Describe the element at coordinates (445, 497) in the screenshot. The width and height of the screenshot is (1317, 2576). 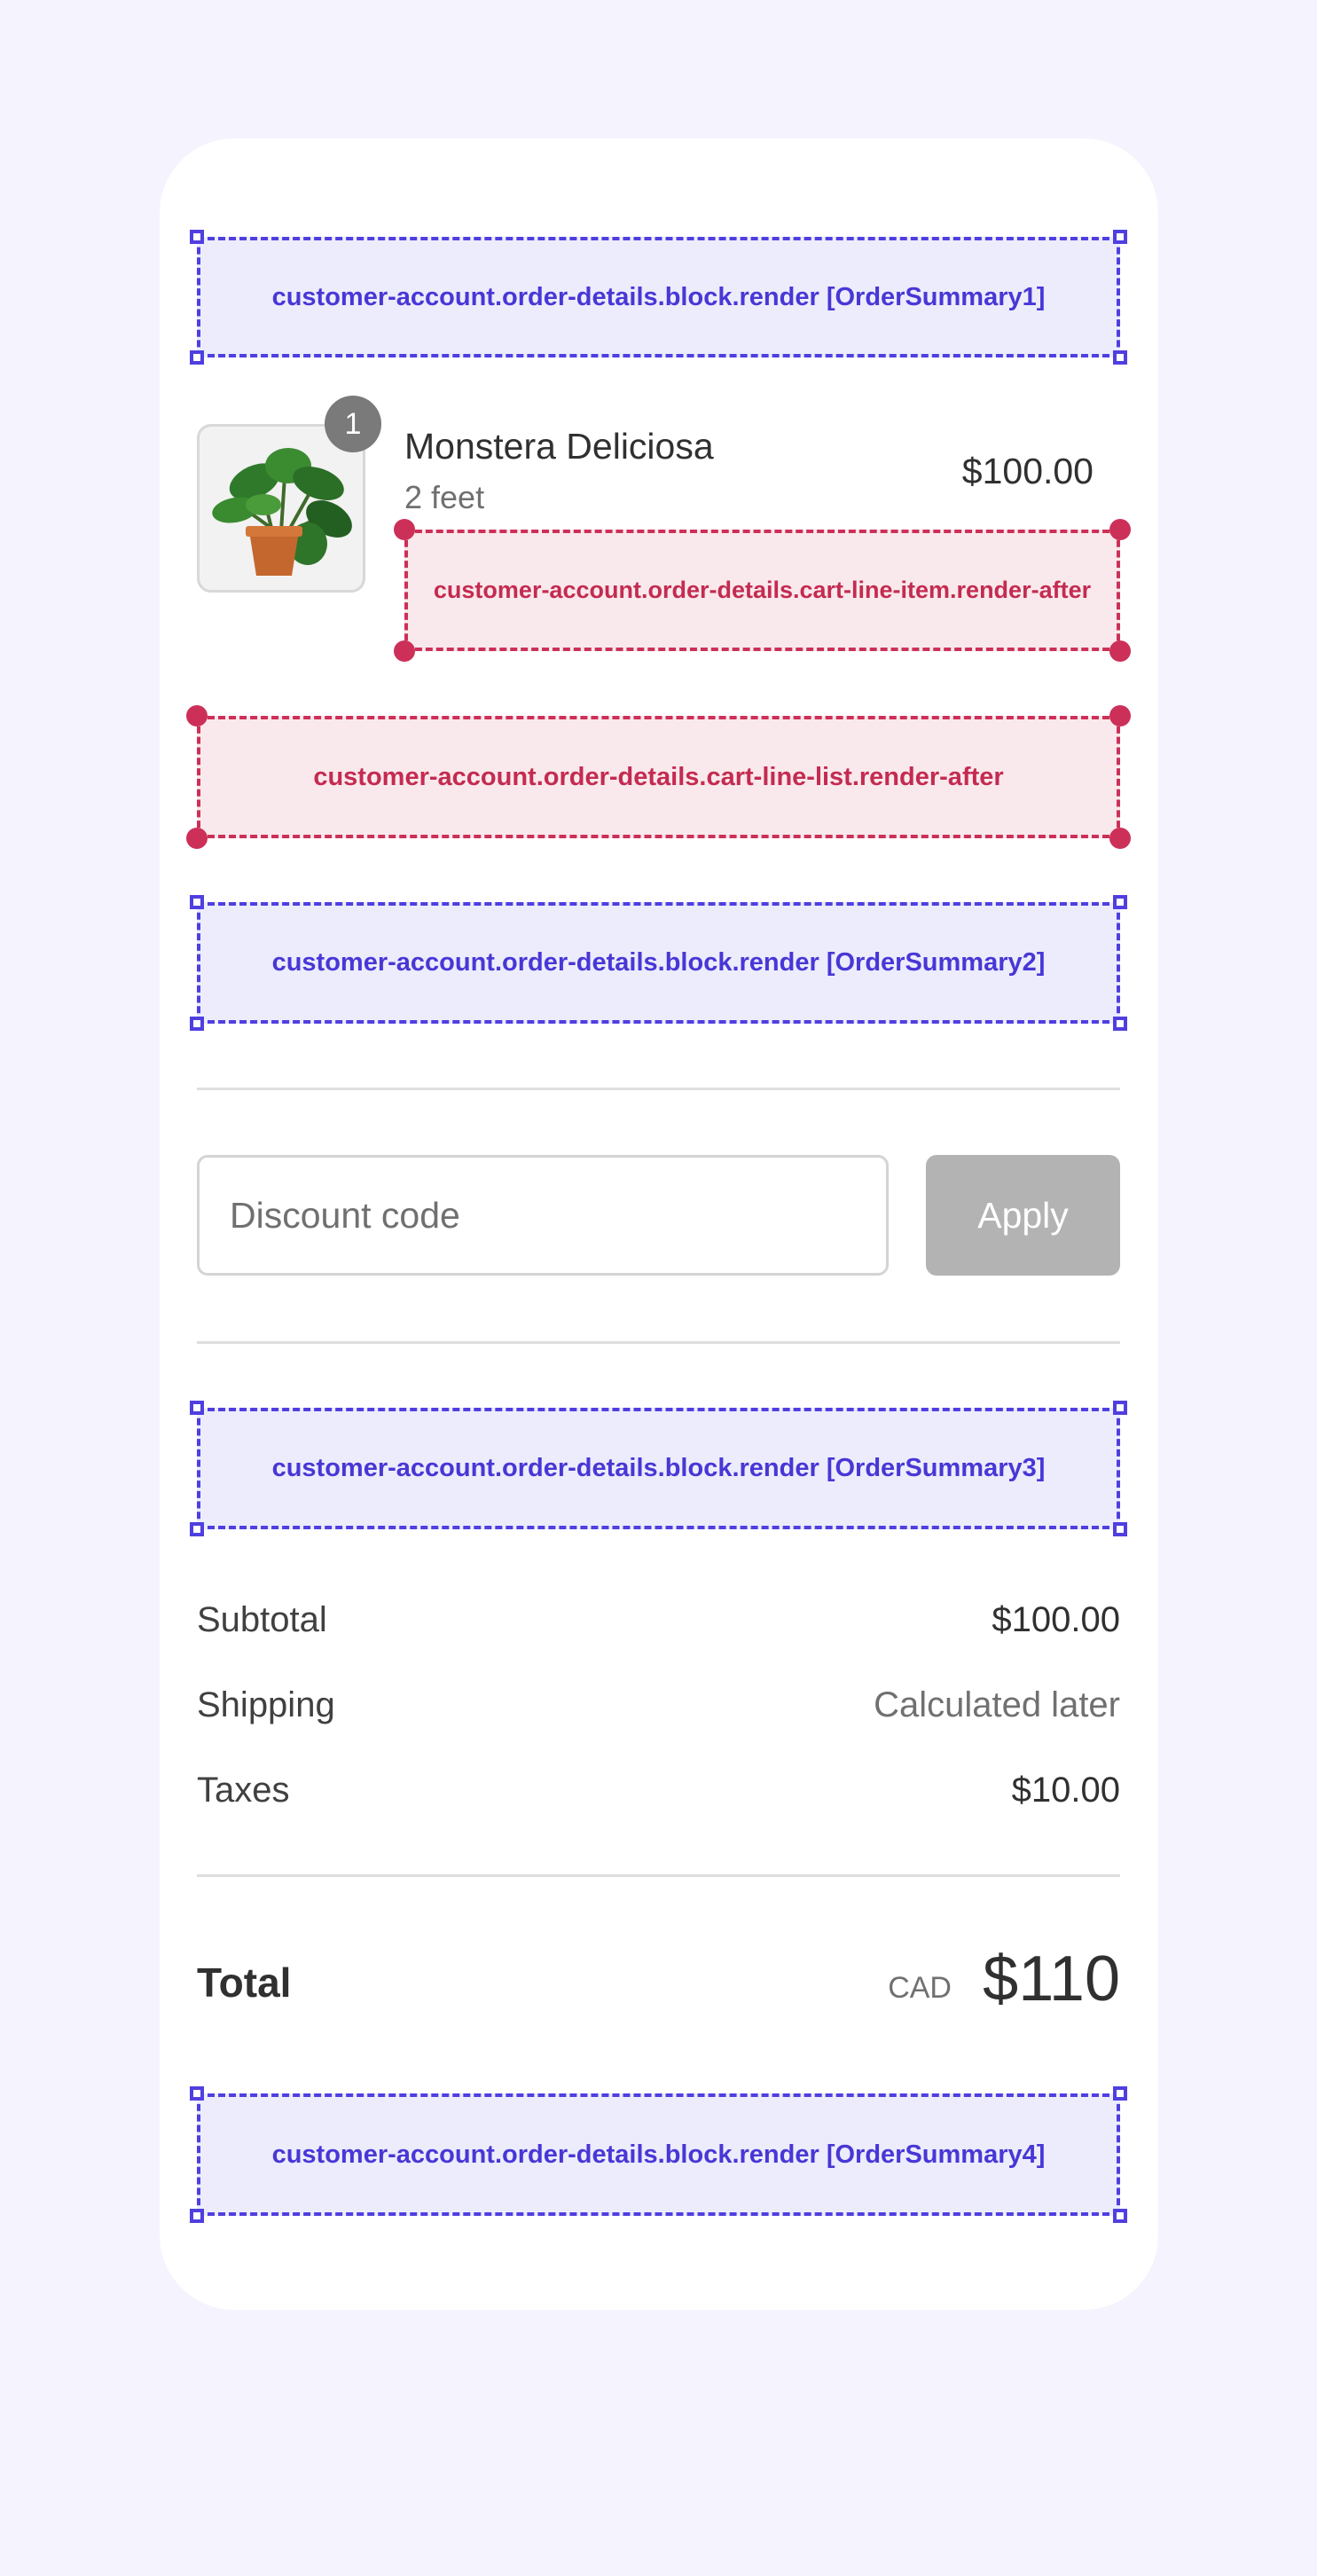
I see `line-item-variant: 2 feet` at that location.